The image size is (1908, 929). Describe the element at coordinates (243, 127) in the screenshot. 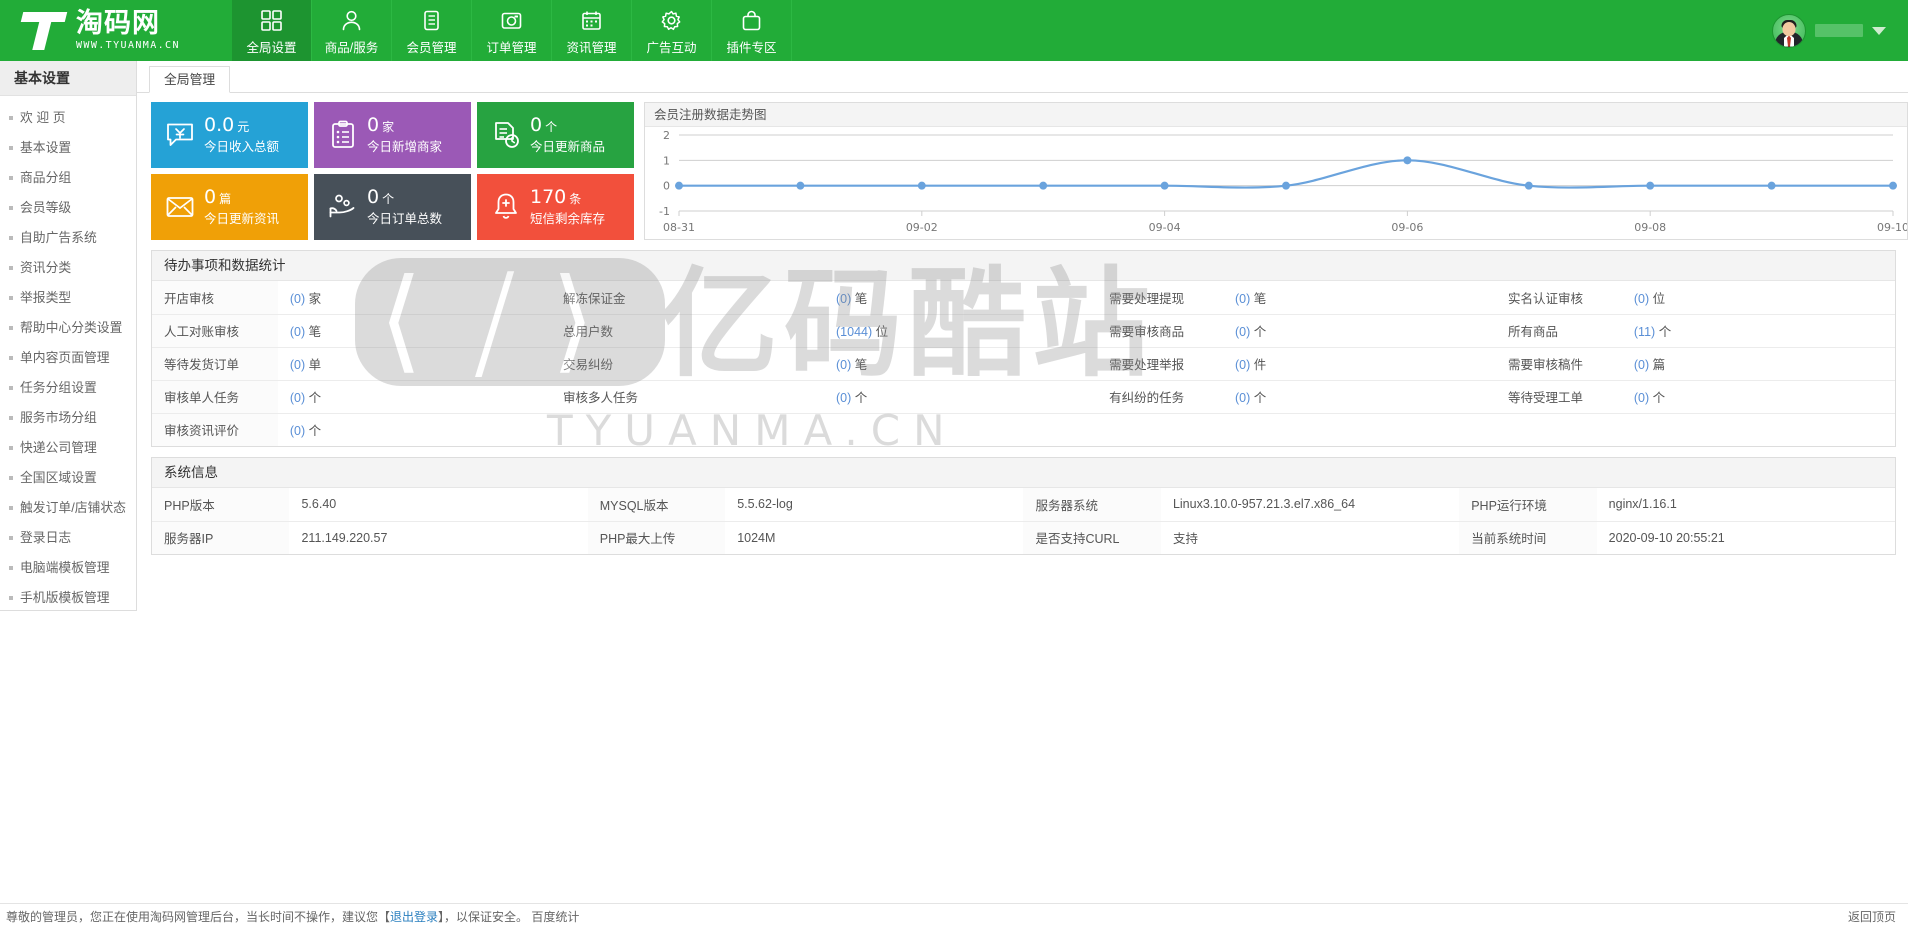

I see `stat-unit: 元` at that location.